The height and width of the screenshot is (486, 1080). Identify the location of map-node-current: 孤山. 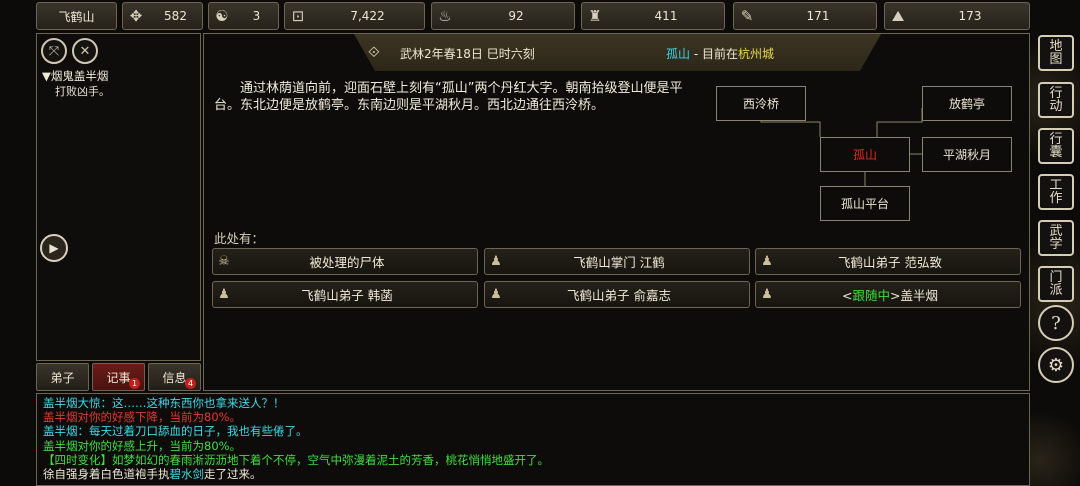
(865, 154).